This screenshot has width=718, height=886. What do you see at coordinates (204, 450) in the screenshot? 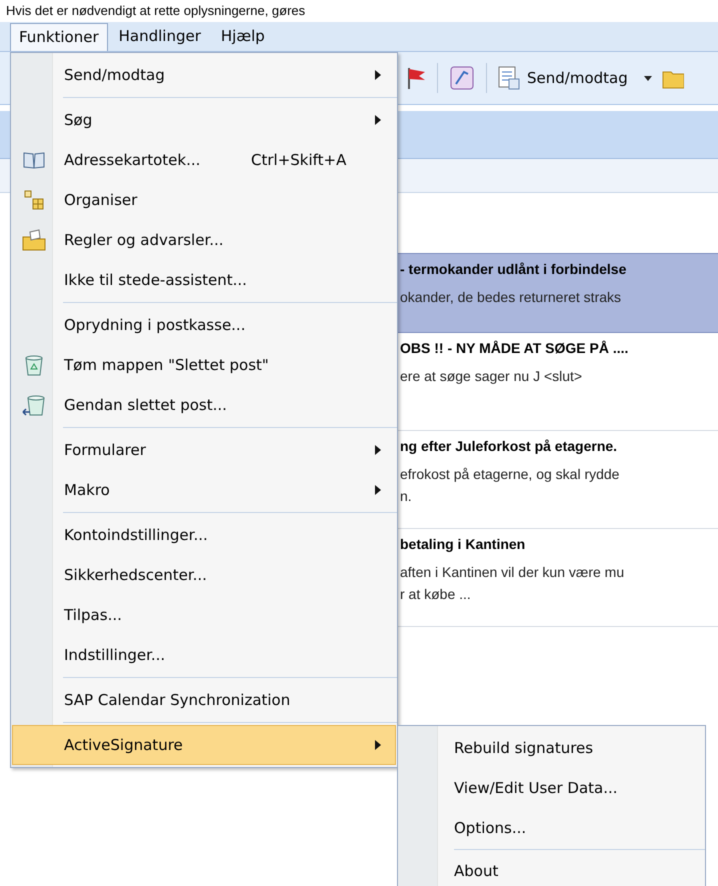
I see `menu-item: Formularer` at bounding box center [204, 450].